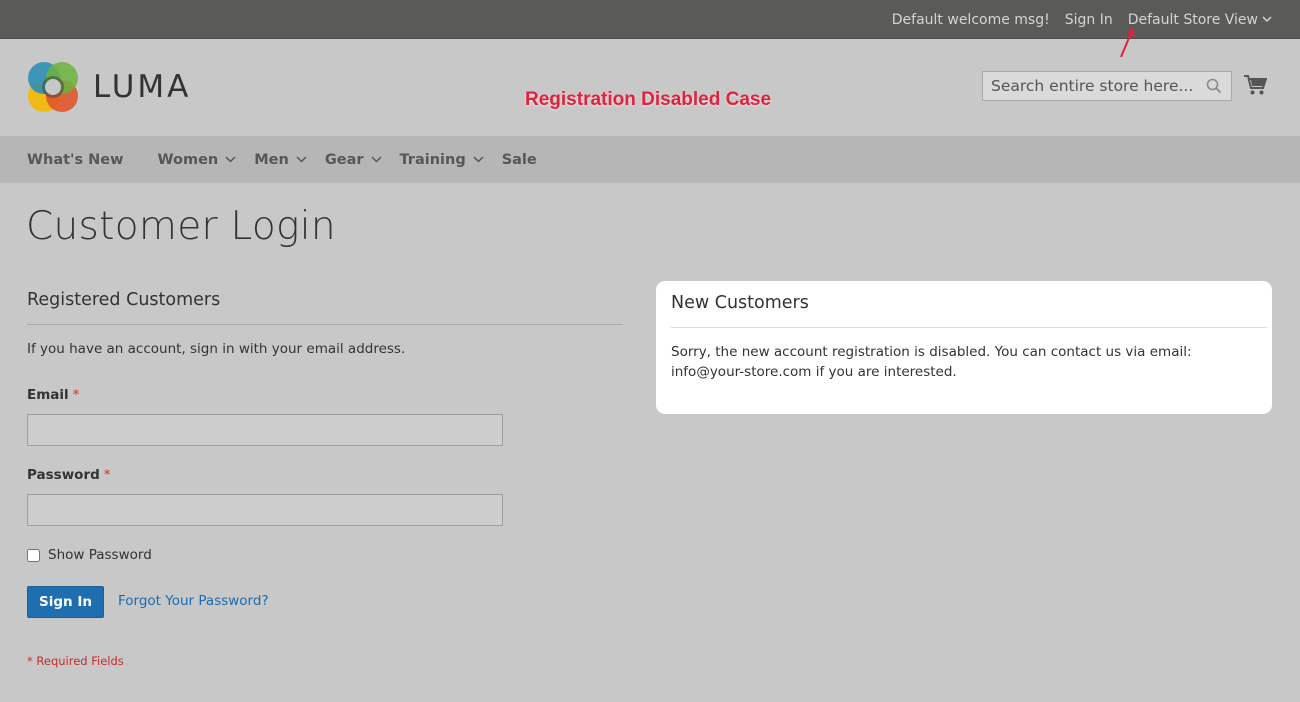  I want to click on main-navigation: What's New Women Men Gear Training Sale, so click(650, 159).